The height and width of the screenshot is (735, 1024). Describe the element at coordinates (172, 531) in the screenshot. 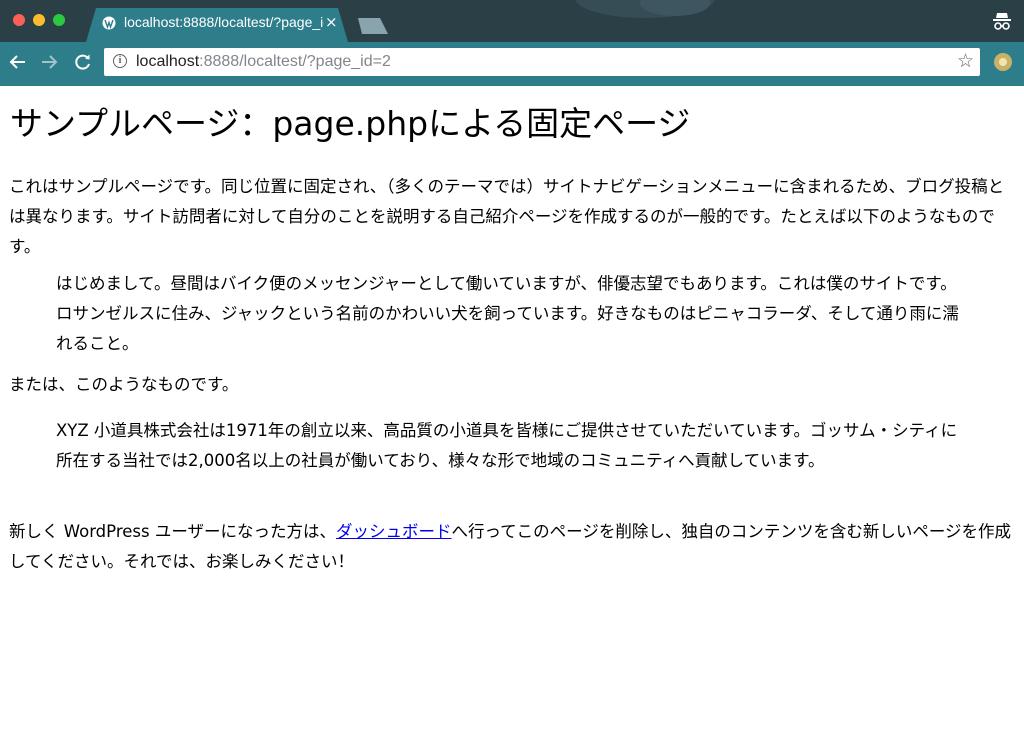

I see `outro-text-before: 新しく WordPress ユーザーになった方は、` at that location.